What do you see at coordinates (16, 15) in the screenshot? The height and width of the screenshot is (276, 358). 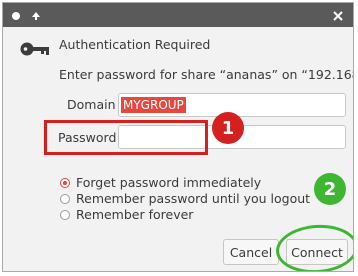 I see `window-menu-icon` at bounding box center [16, 15].